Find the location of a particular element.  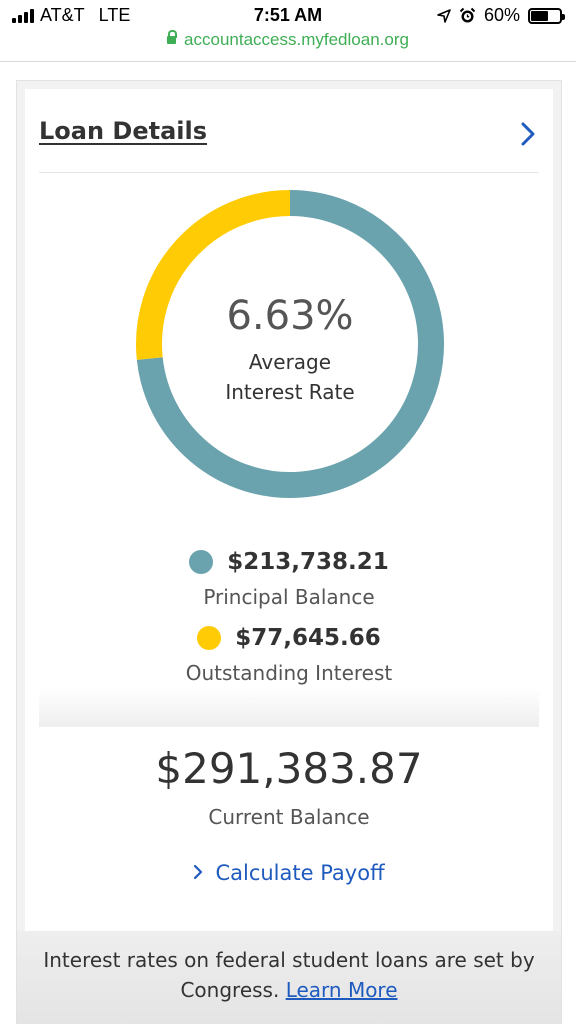

interest-dot is located at coordinates (209, 638).